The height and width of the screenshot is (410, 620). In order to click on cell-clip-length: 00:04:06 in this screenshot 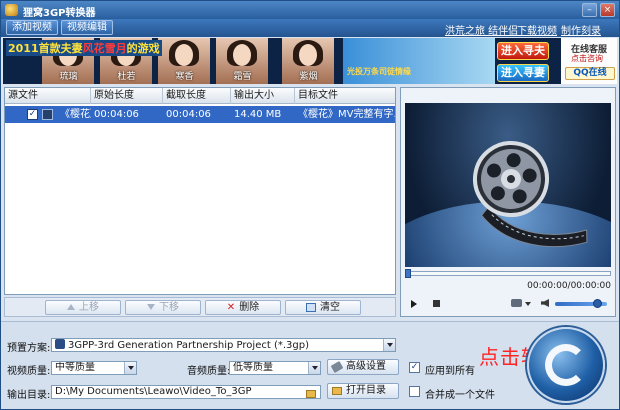, I will do `click(188, 114)`.